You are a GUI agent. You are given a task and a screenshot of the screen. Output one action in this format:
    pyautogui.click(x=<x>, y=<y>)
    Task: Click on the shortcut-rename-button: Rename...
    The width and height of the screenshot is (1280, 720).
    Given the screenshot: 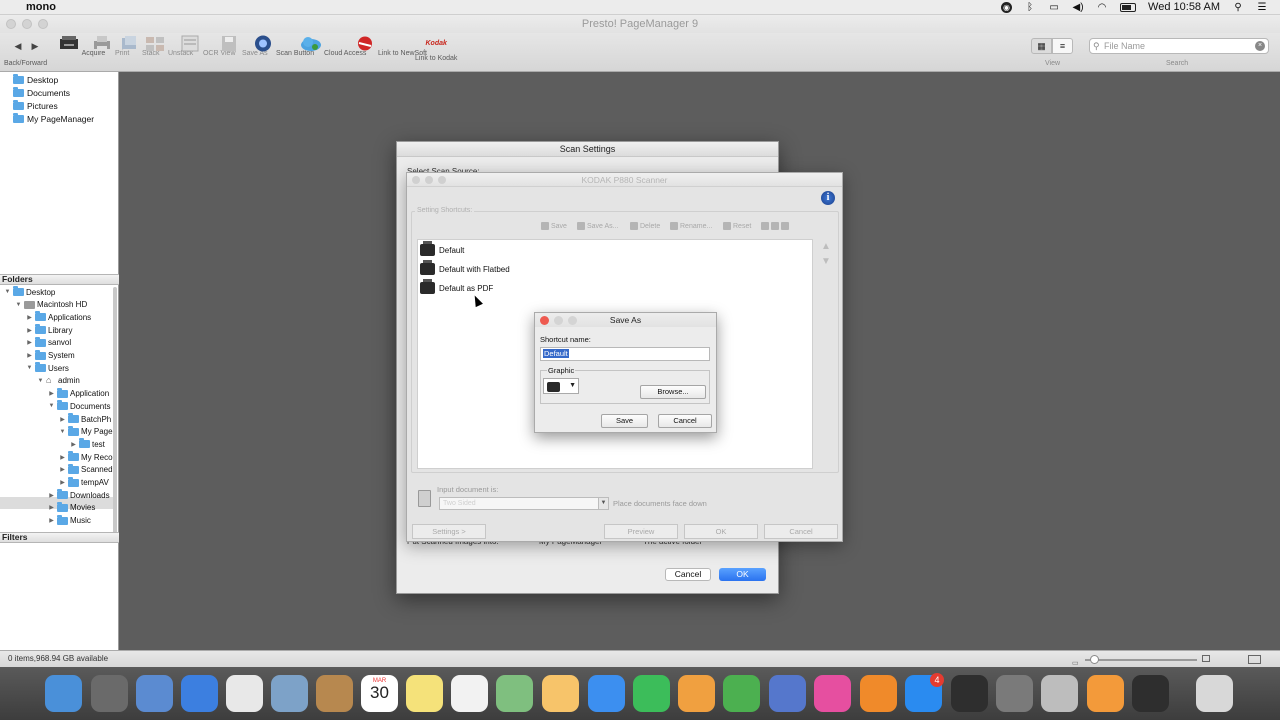 What is the action you would take?
    pyautogui.click(x=691, y=226)
    